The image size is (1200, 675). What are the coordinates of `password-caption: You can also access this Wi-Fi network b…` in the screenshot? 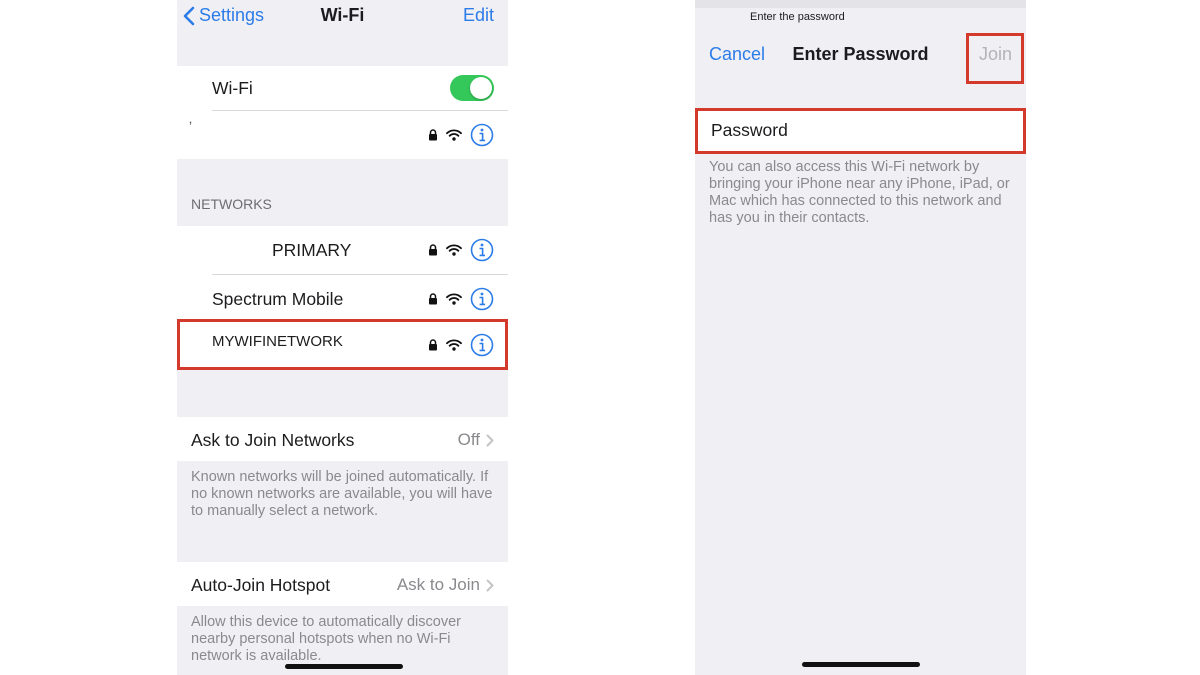 It's located at (859, 192).